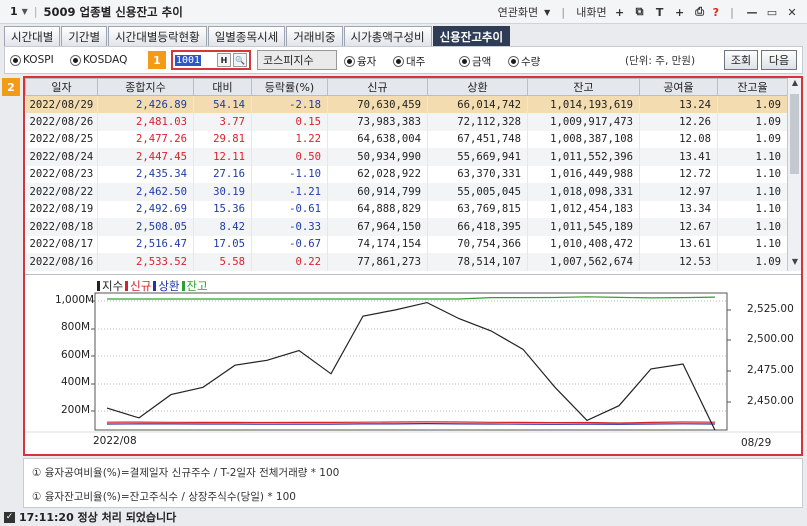 This screenshot has height=526, width=807. Describe the element at coordinates (770, 339) in the screenshot. I see `right-tick-2500: 2,500.00` at that location.